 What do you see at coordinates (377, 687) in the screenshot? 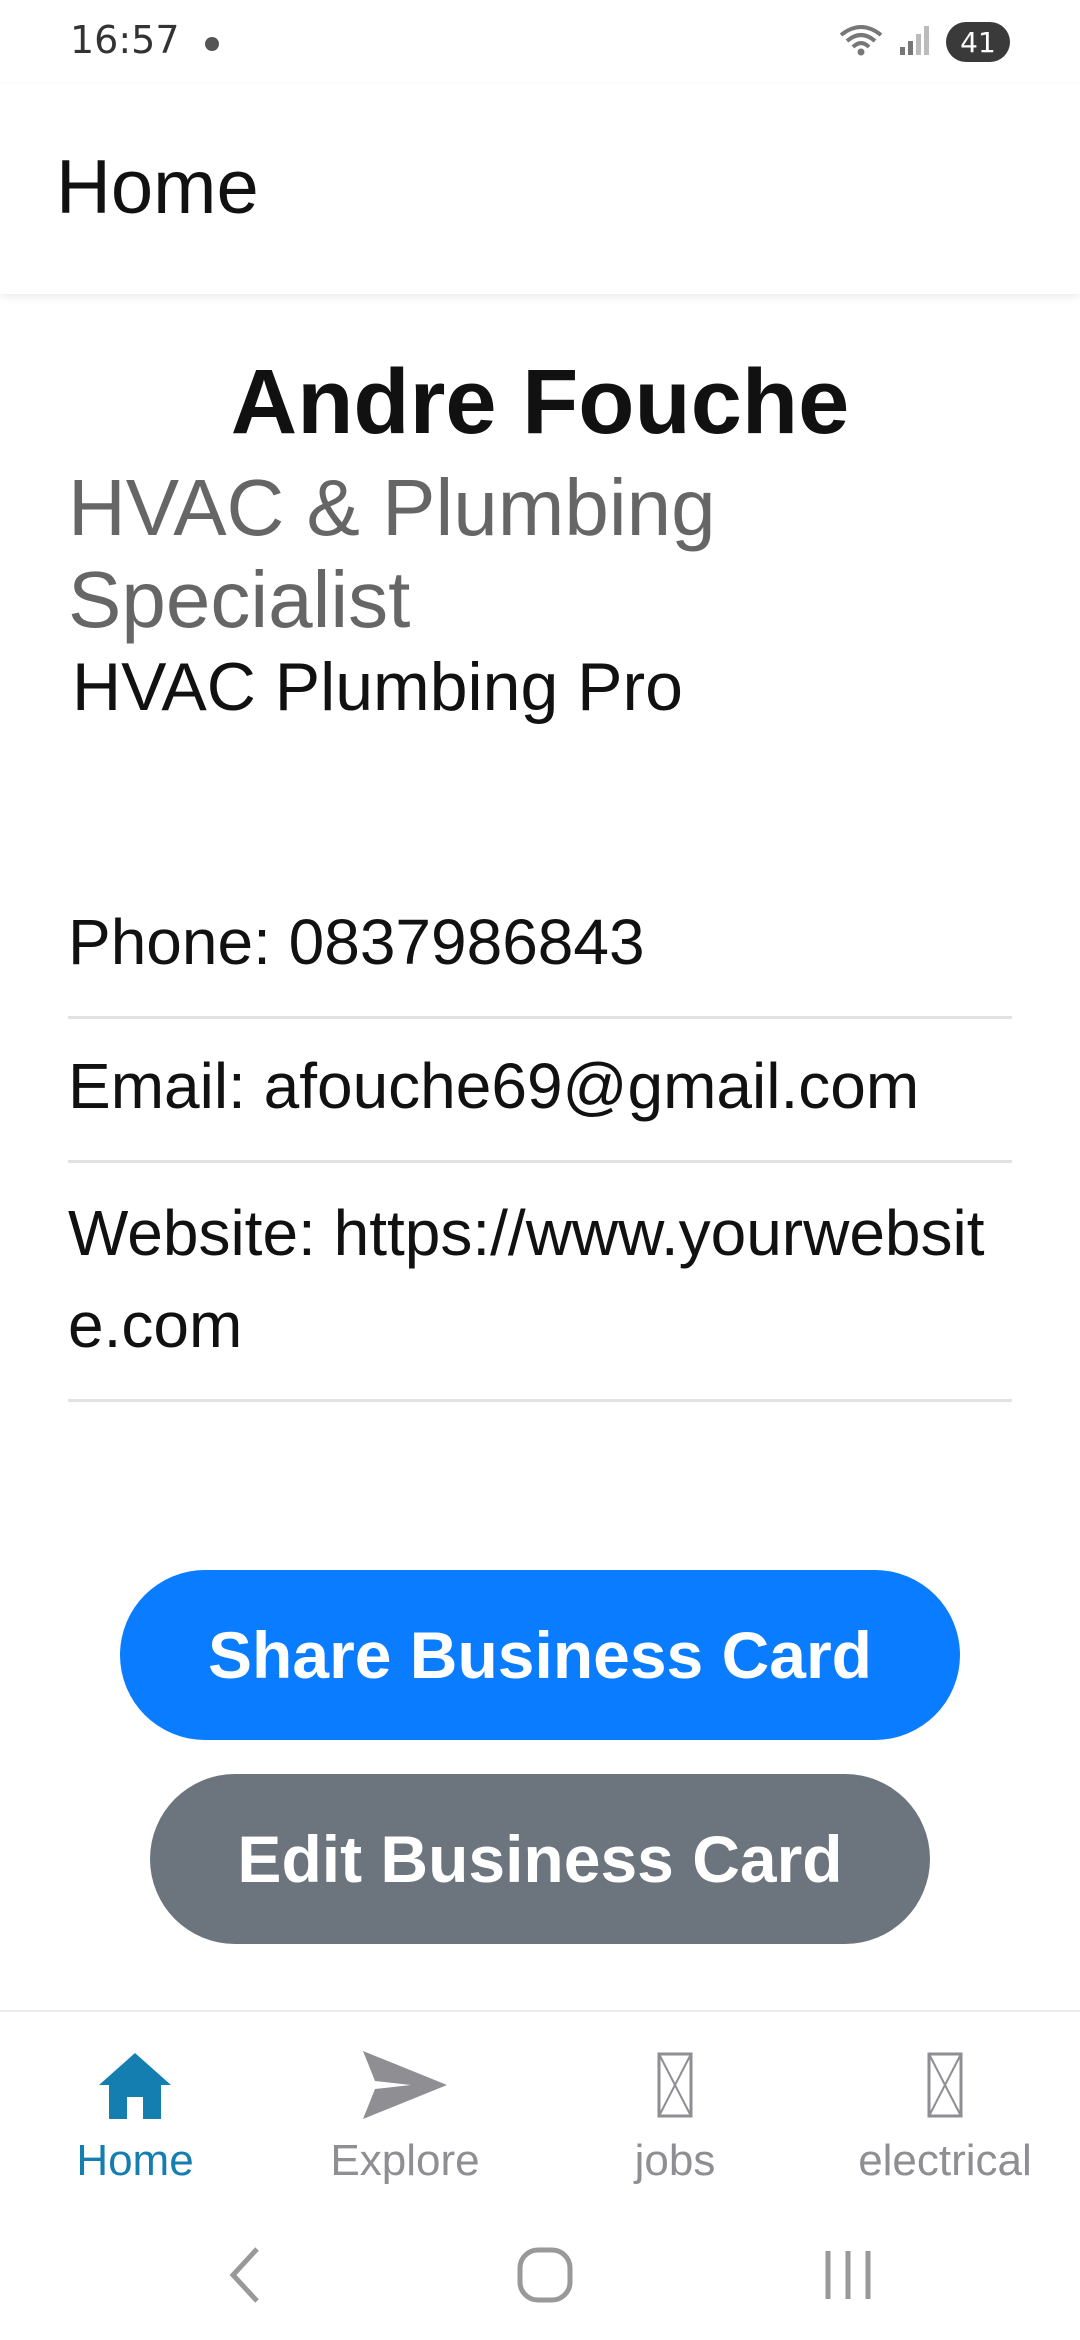
I see `card-company: HVAC Plumbing Pro` at bounding box center [377, 687].